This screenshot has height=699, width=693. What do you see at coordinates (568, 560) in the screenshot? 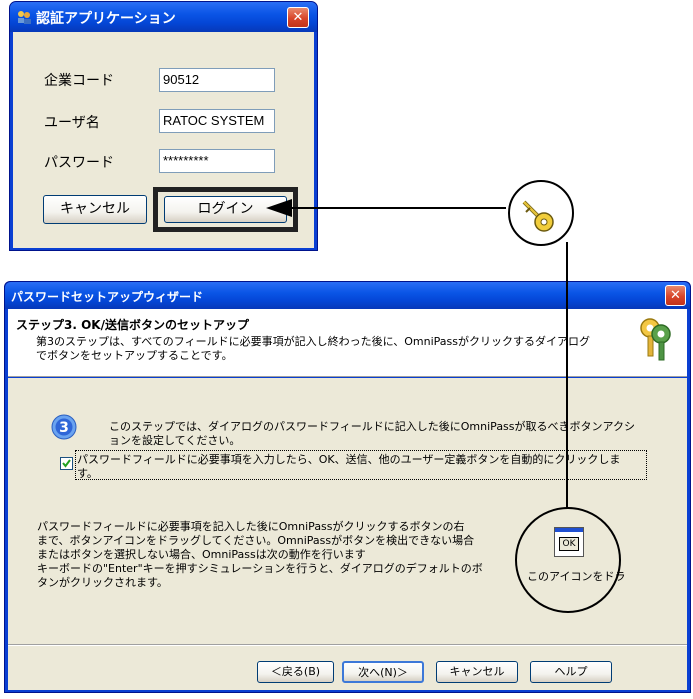
I see `drag-icon-magnifier-circle` at bounding box center [568, 560].